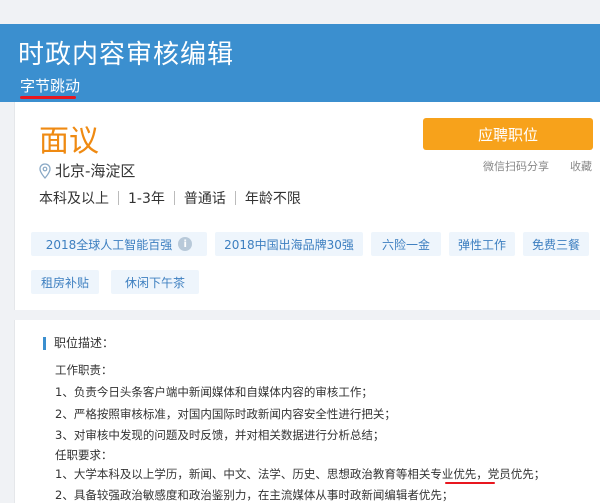 The width and height of the screenshot is (600, 503). What do you see at coordinates (109, 244) in the screenshot?
I see `tag-label: 2018全球人工智能百强` at bounding box center [109, 244].